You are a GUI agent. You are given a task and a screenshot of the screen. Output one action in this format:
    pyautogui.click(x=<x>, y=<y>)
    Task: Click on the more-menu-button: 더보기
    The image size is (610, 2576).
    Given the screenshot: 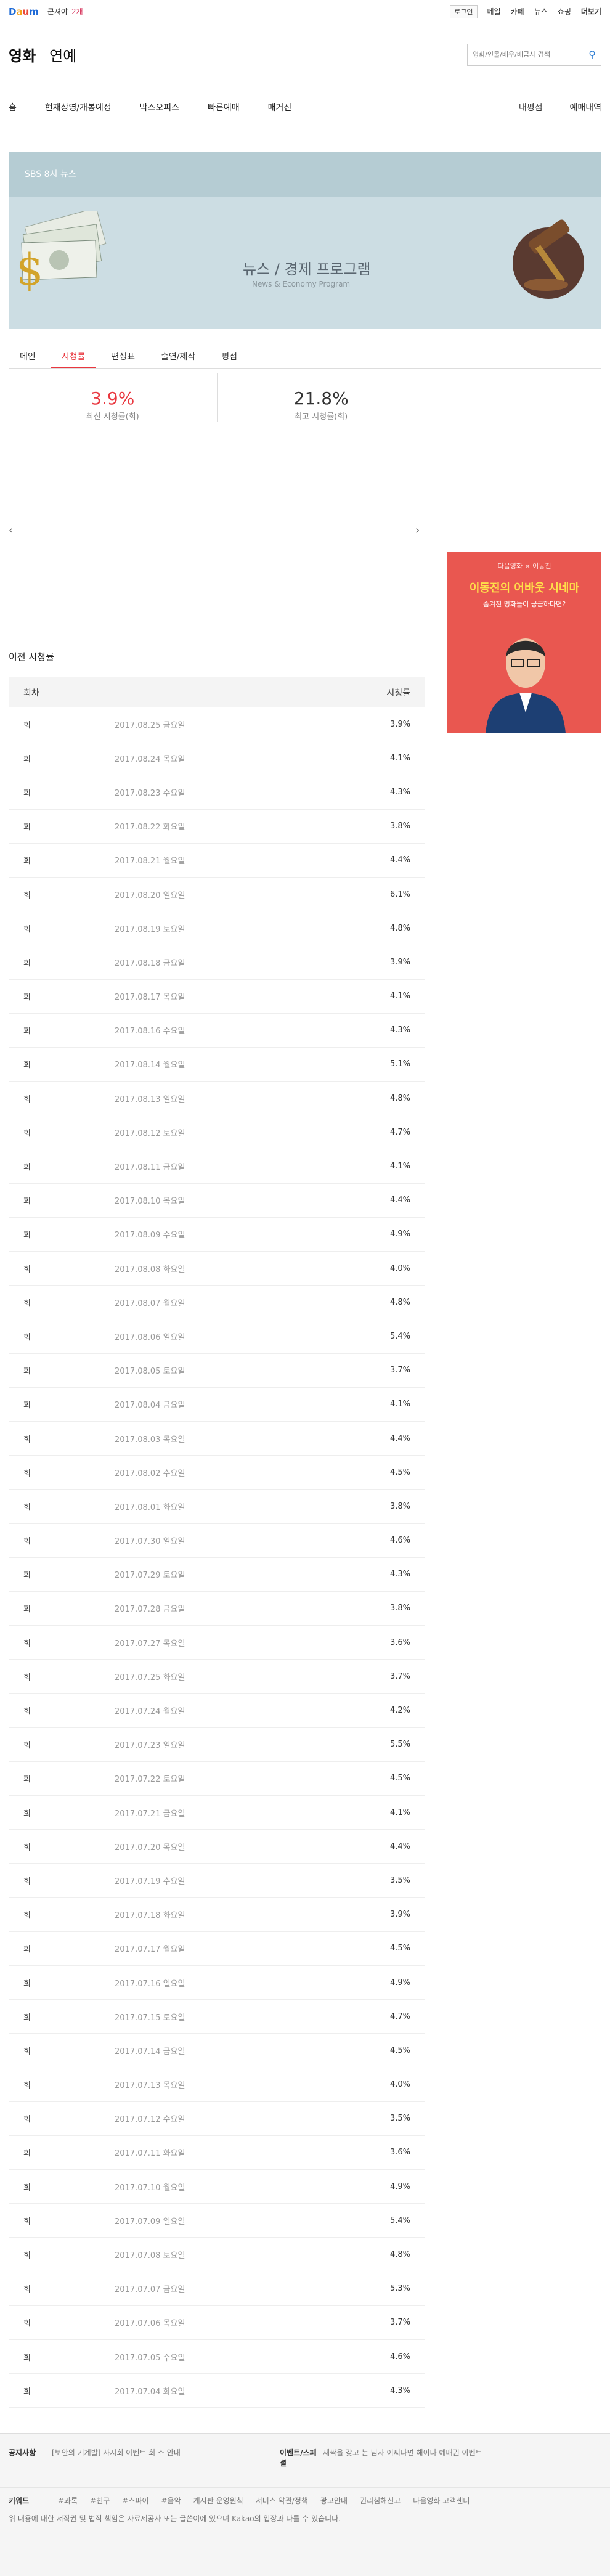 What is the action you would take?
    pyautogui.click(x=591, y=11)
    